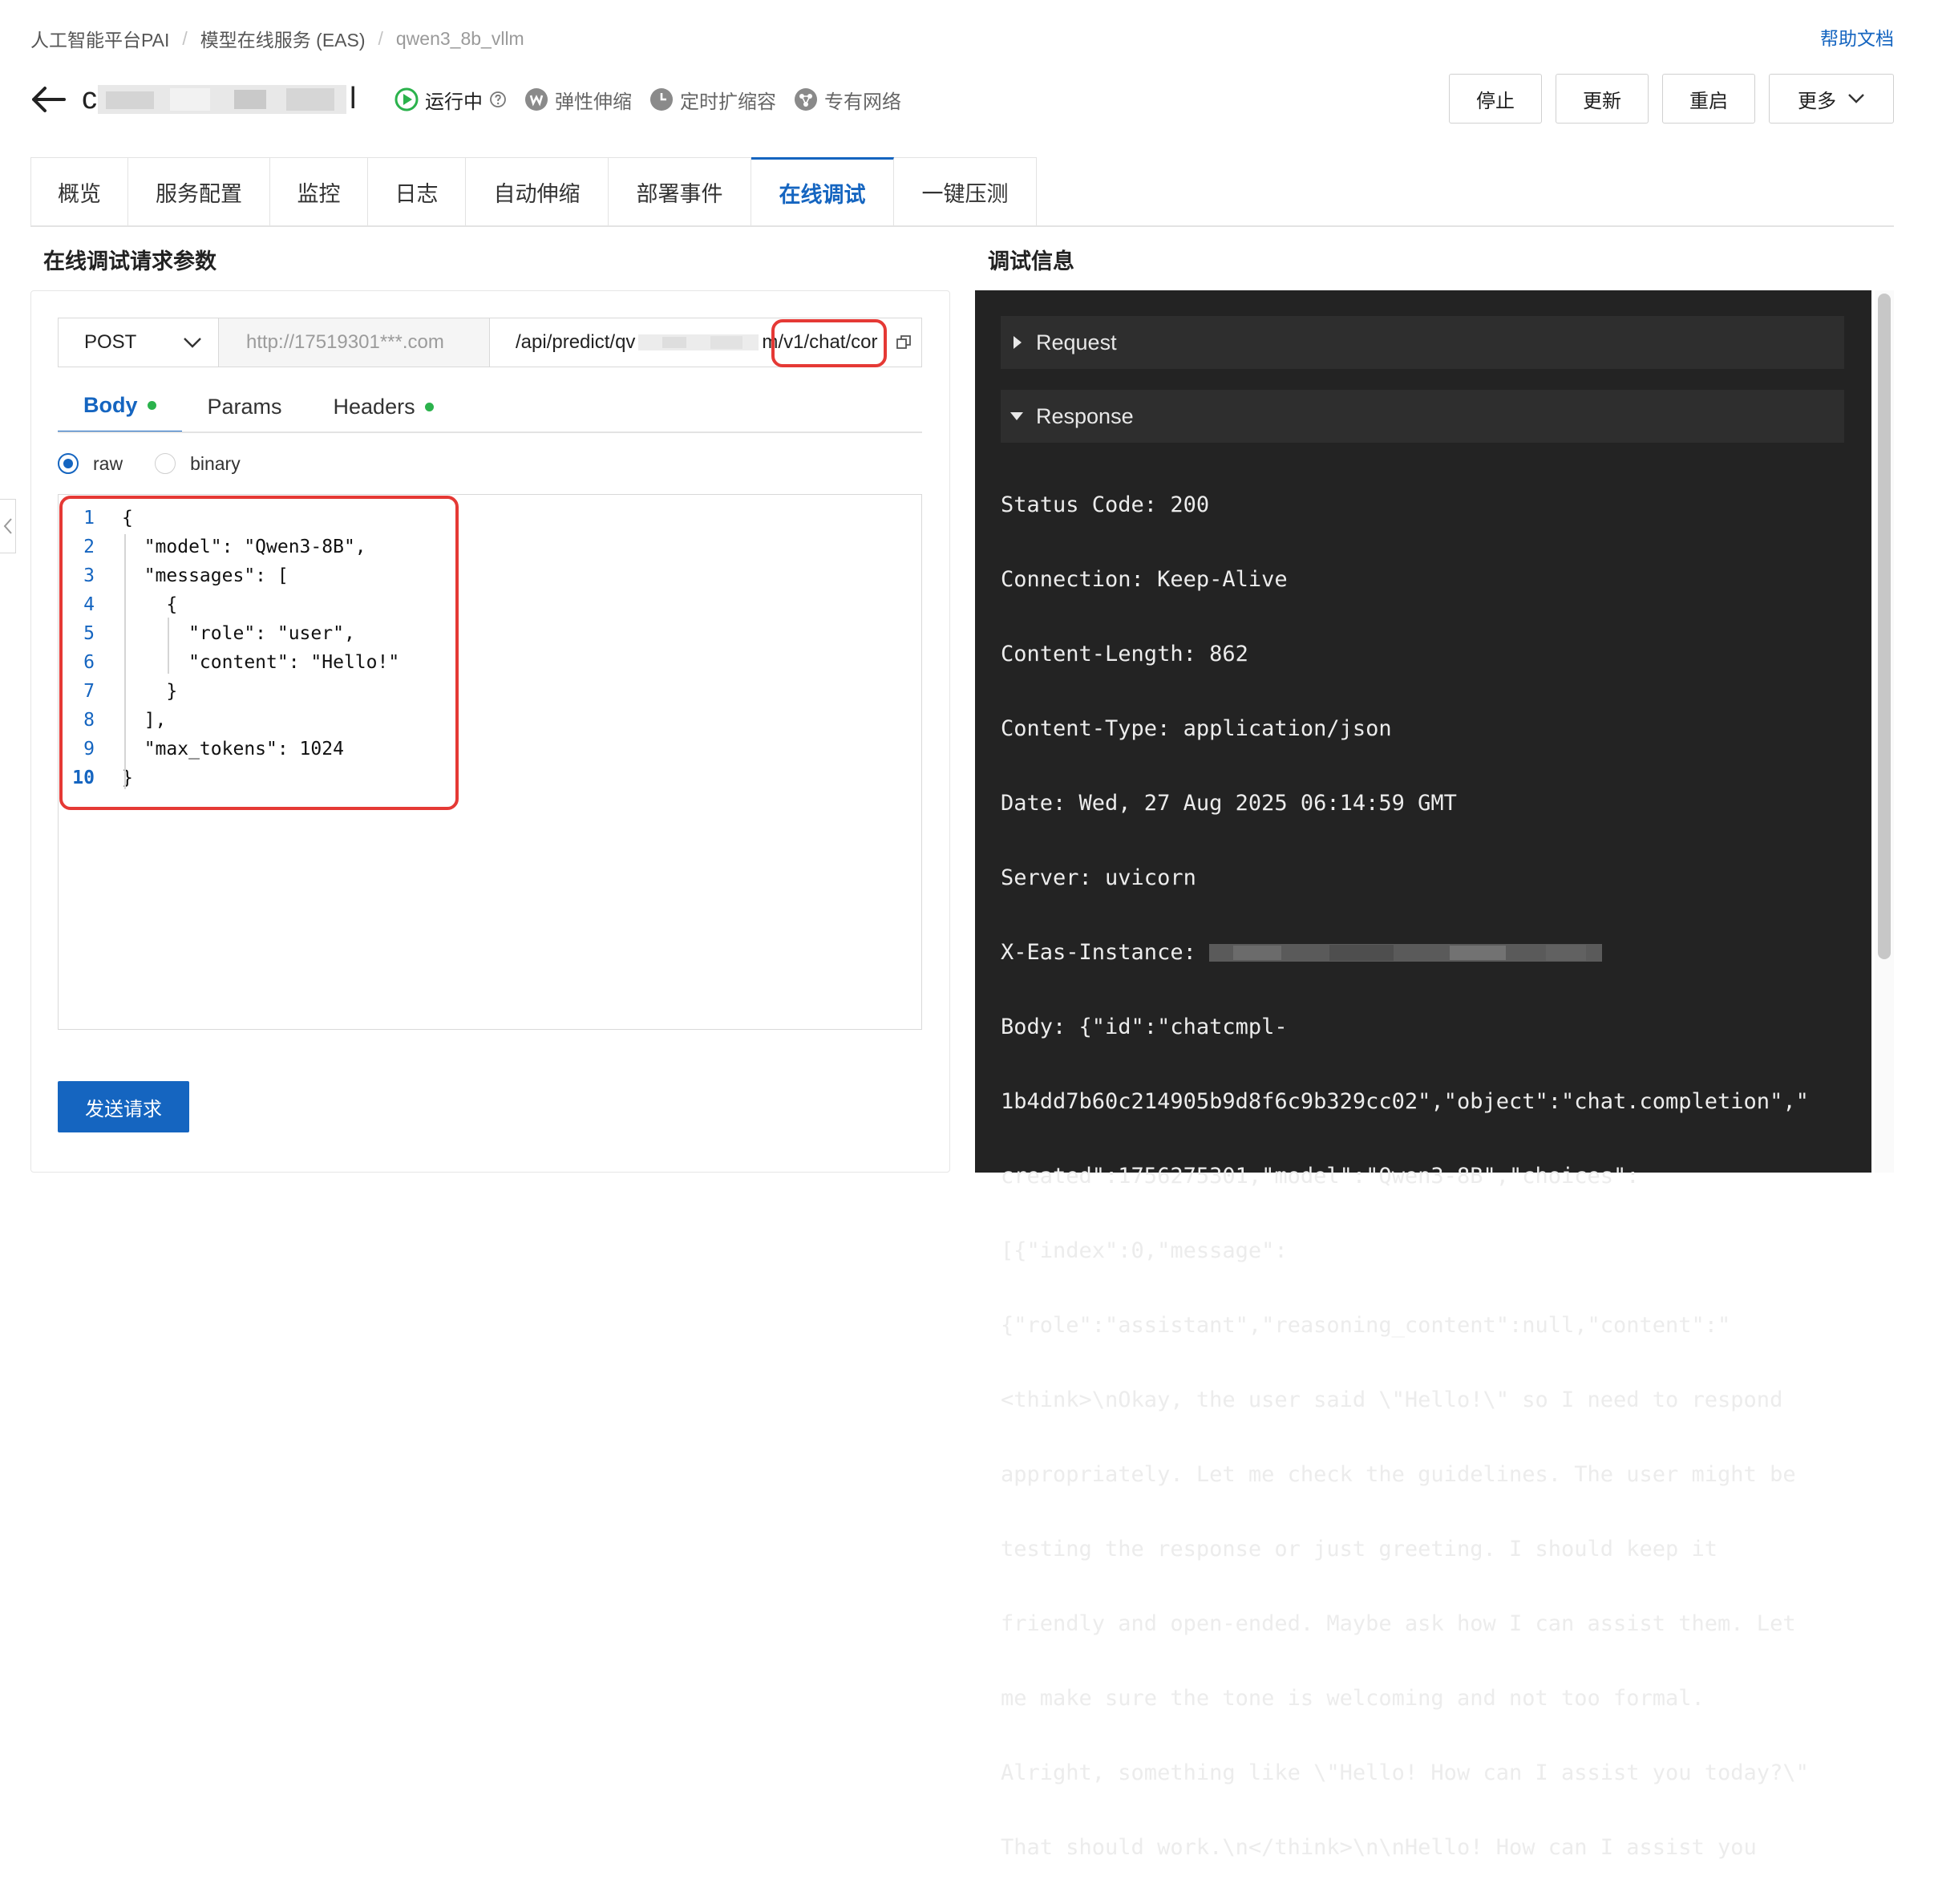  I want to click on body-set-dot, so click(151, 406).